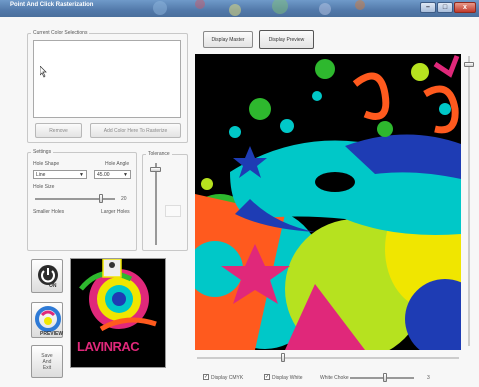 This screenshot has width=479, height=387. Describe the element at coordinates (173, 211) in the screenshot. I see `tolerance-value-box` at that location.